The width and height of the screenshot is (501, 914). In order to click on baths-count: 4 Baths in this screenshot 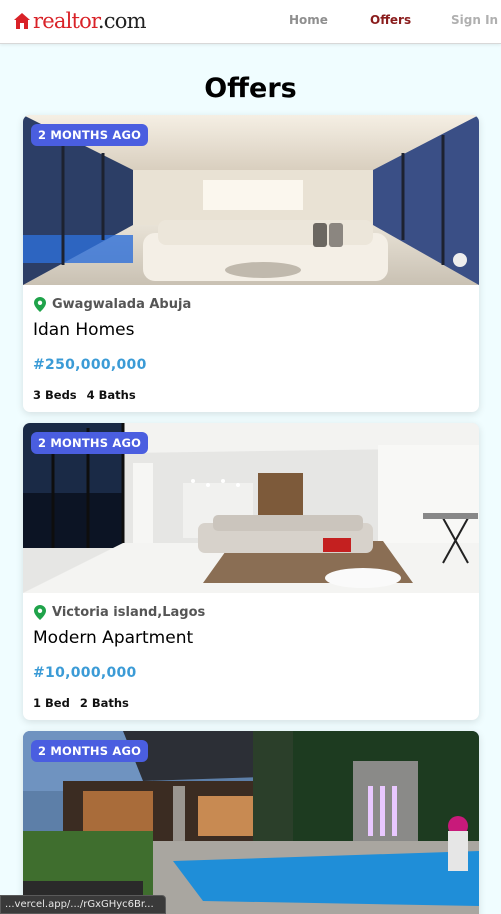, I will do `click(111, 395)`.